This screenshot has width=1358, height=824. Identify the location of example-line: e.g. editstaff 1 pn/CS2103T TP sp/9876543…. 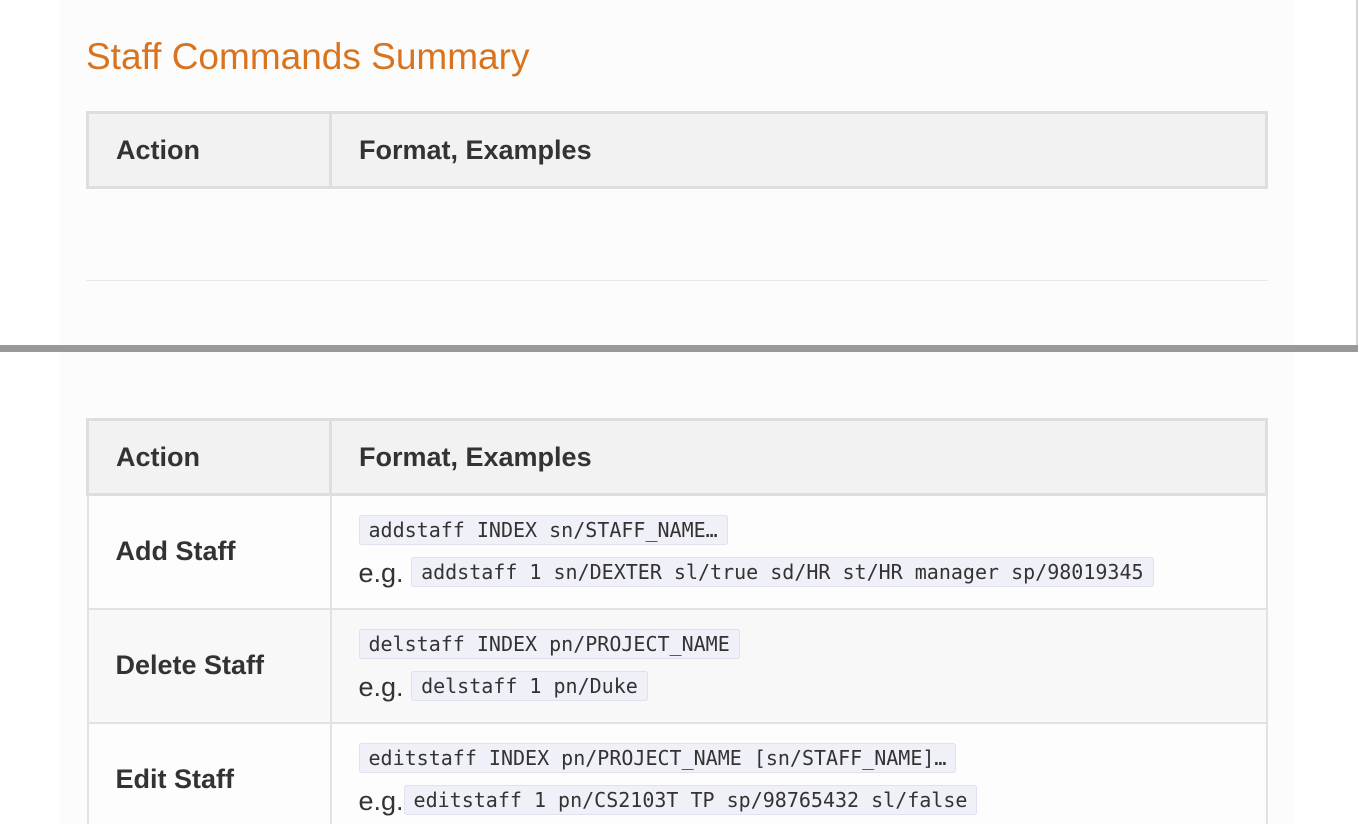
(799, 801).